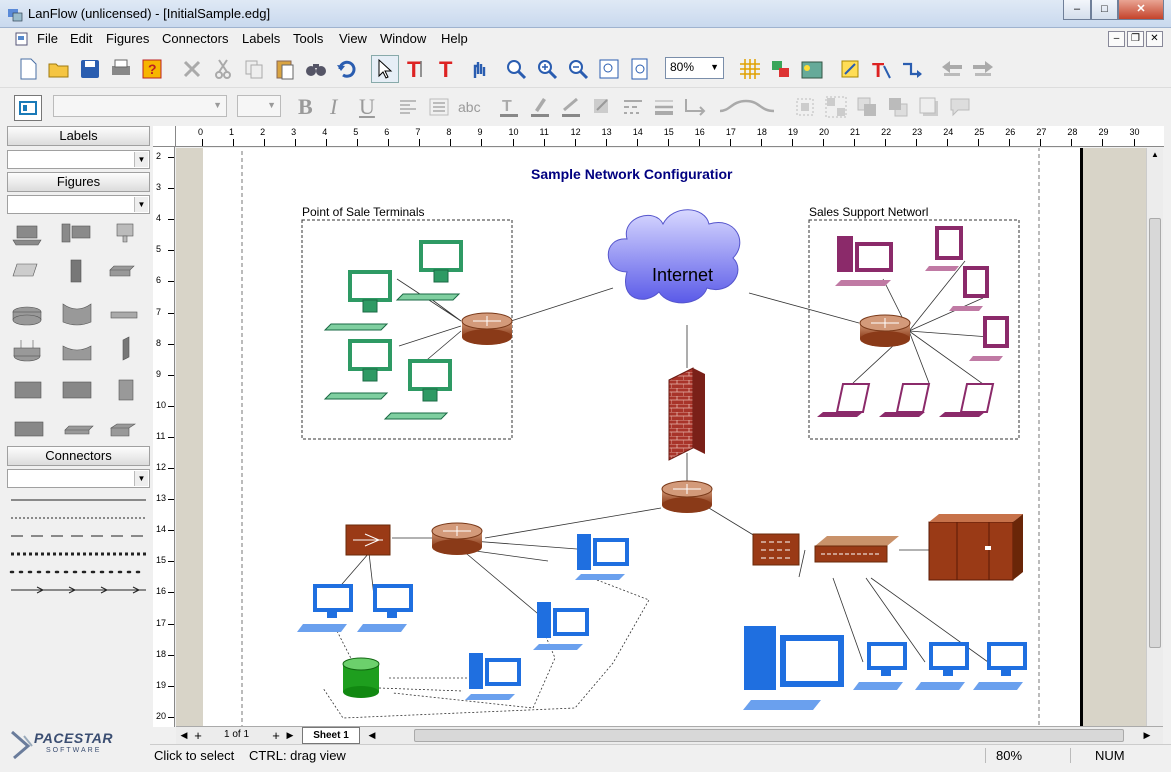  I want to click on text-tool-icon: T, so click(416, 69).